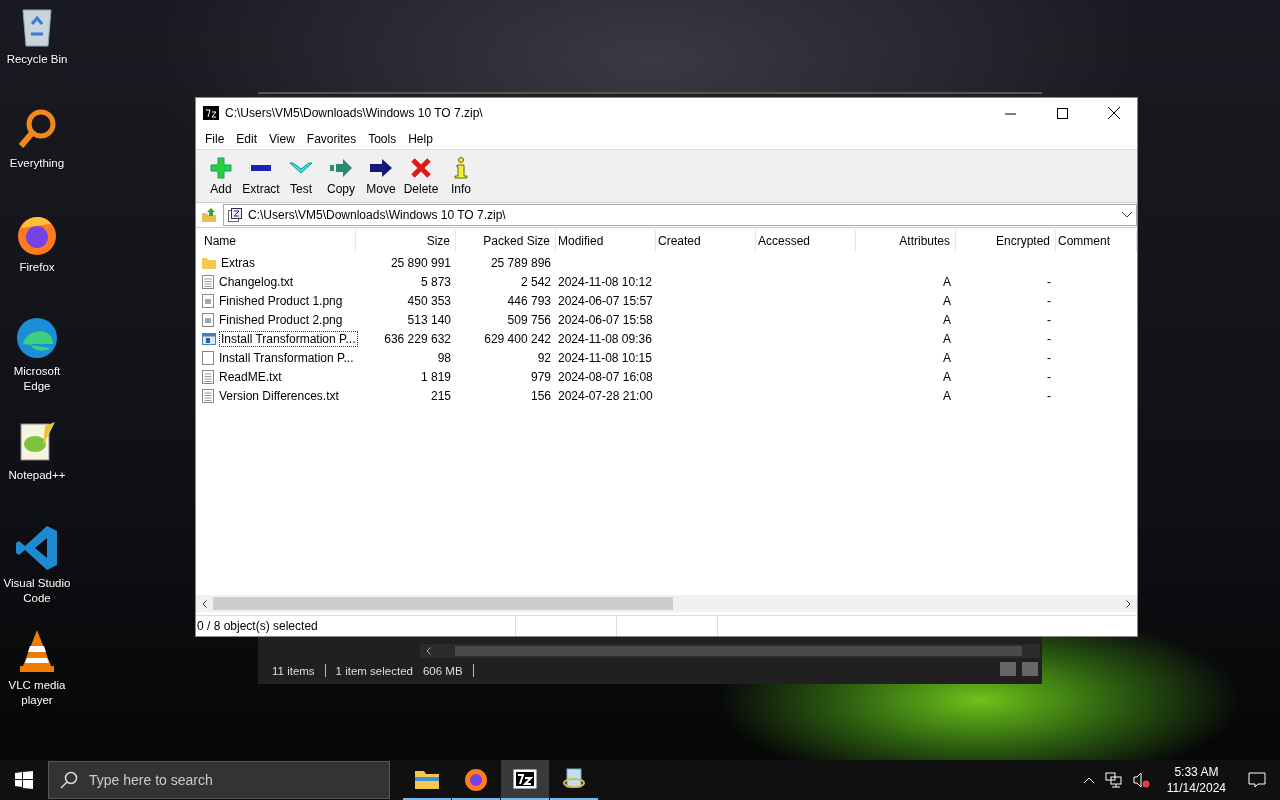 The width and height of the screenshot is (1280, 800). What do you see at coordinates (605, 281) in the screenshot?
I see `table-cell-text: 2024-11-08 10:12` at bounding box center [605, 281].